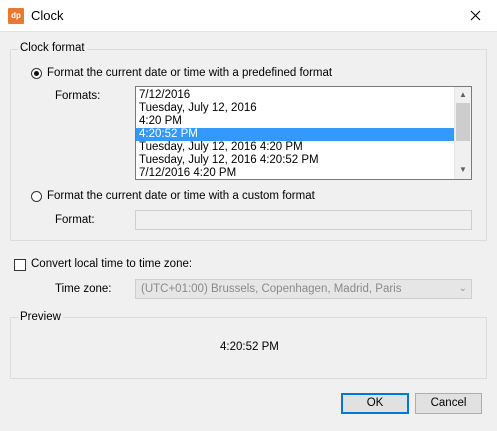 The height and width of the screenshot is (431, 497). Describe the element at coordinates (36, 196) in the screenshot. I see `custom-format-radio` at that location.